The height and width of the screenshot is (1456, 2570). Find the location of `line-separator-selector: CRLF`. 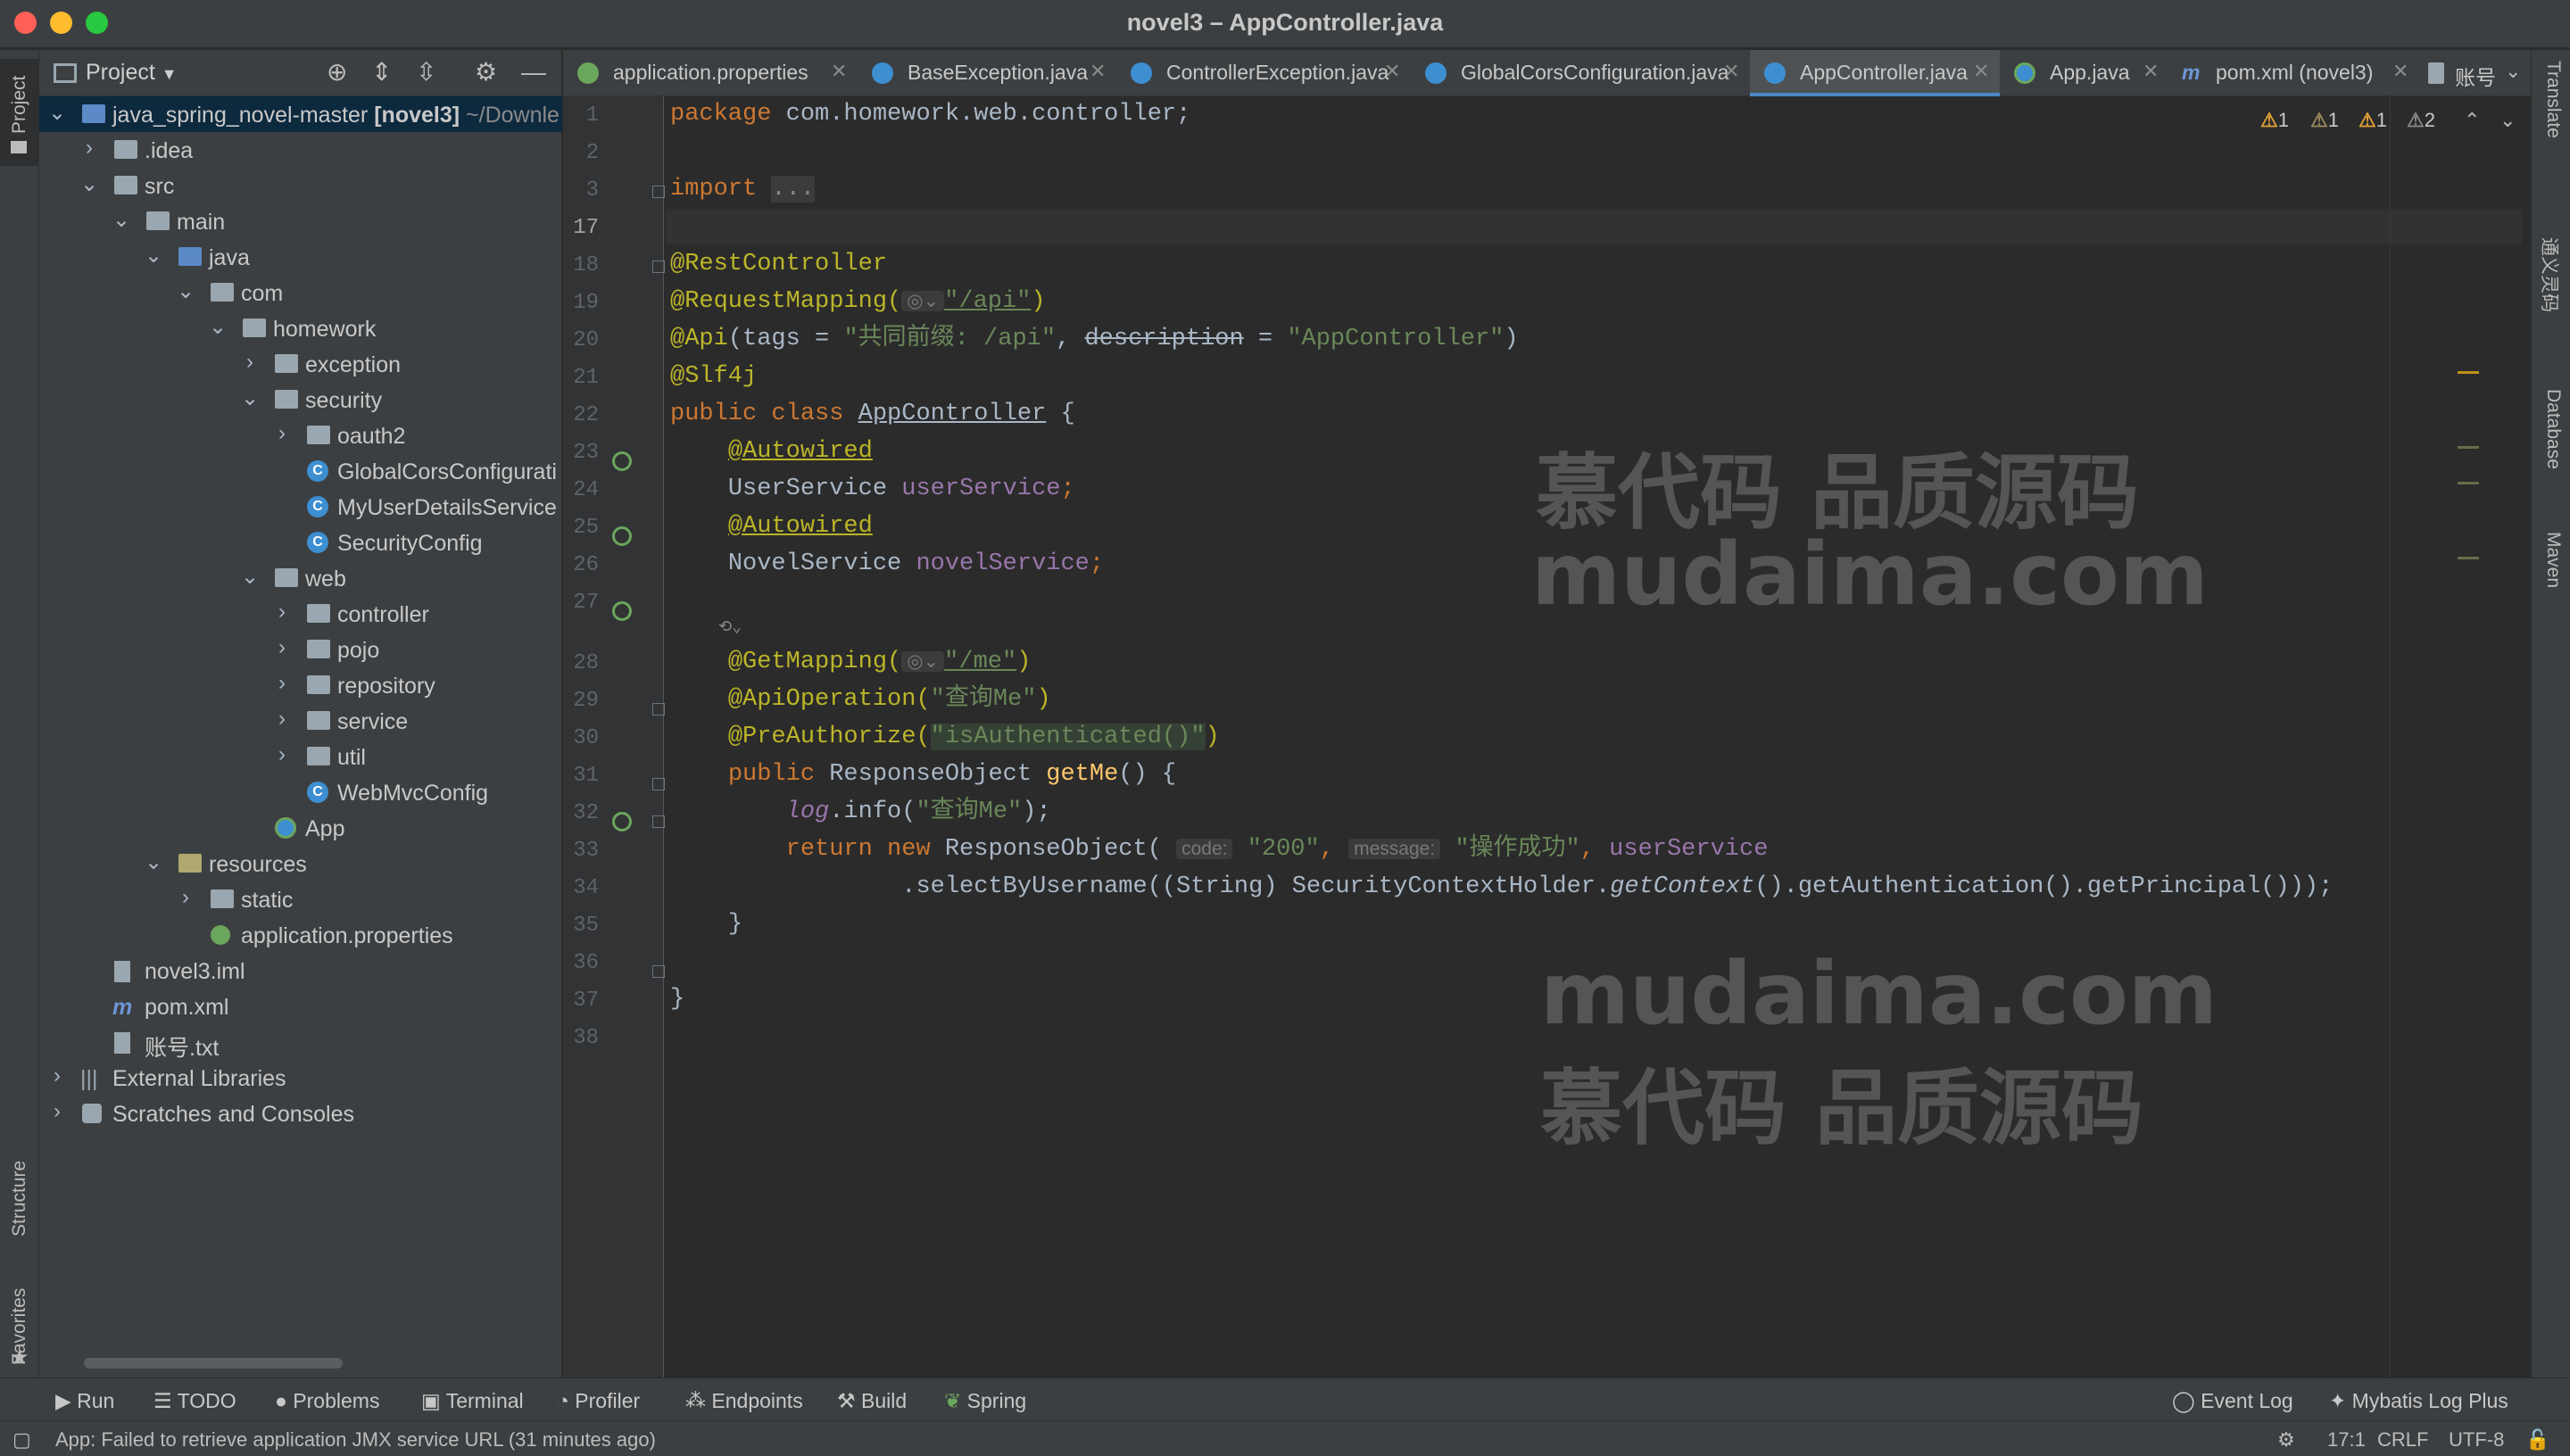

line-separator-selector: CRLF is located at coordinates (2402, 1440).